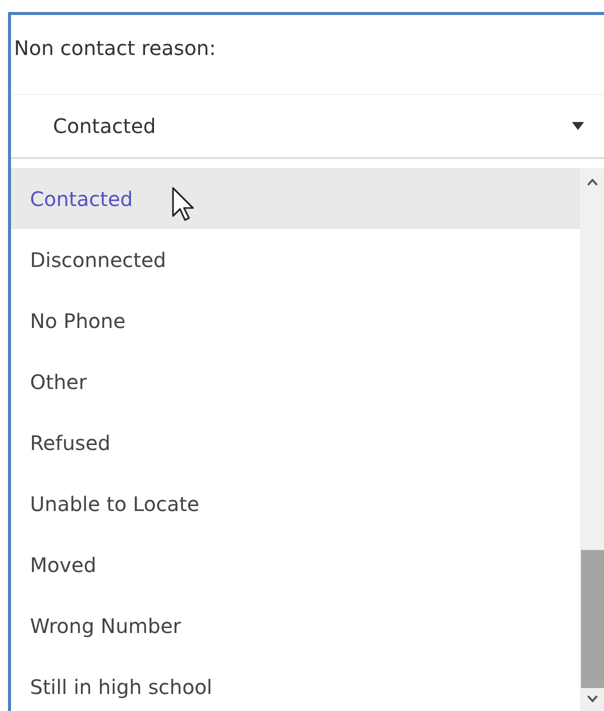 The image size is (604, 711). I want to click on dropdown-option: Other, so click(295, 381).